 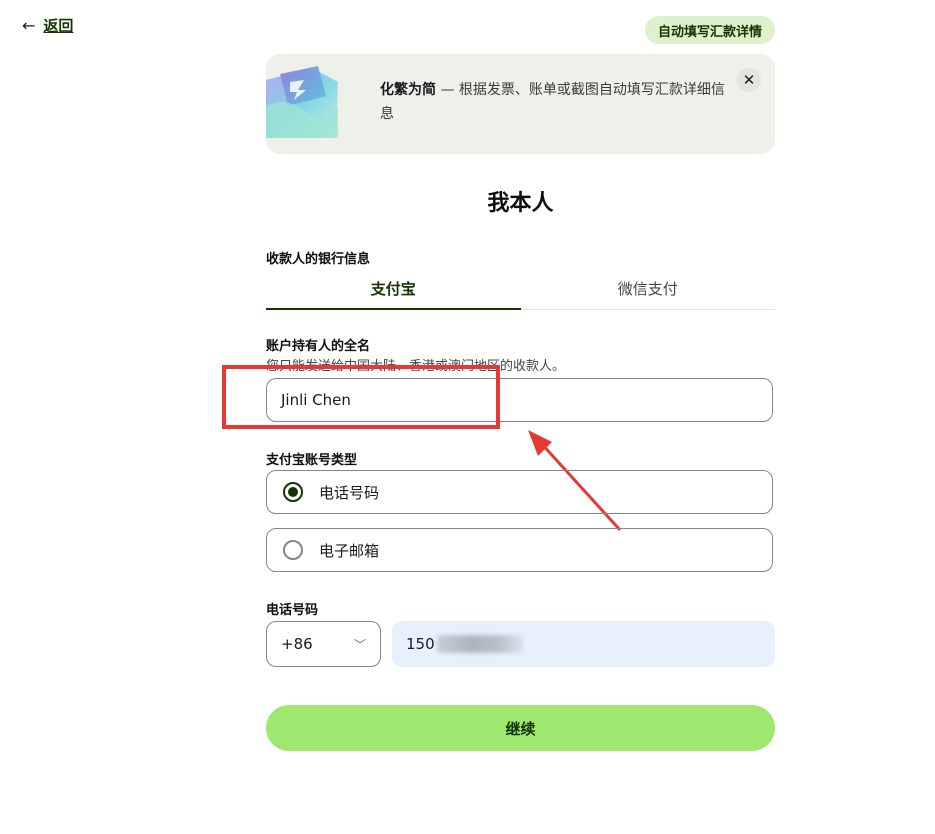 I want to click on annotation-highlight-box, so click(x=361, y=397).